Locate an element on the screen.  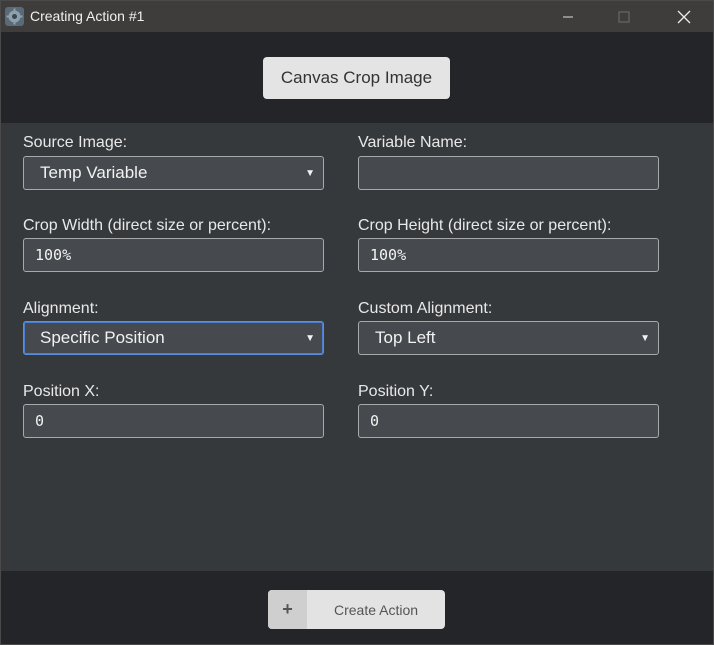
minimize-button is located at coordinates (568, 16).